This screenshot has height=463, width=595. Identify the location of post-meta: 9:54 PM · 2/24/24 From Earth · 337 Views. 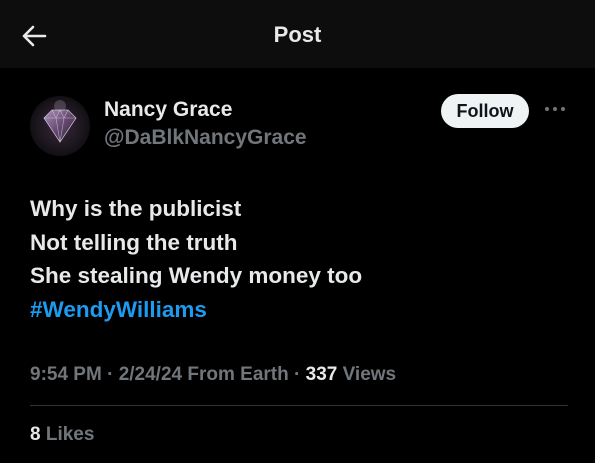
(213, 375).